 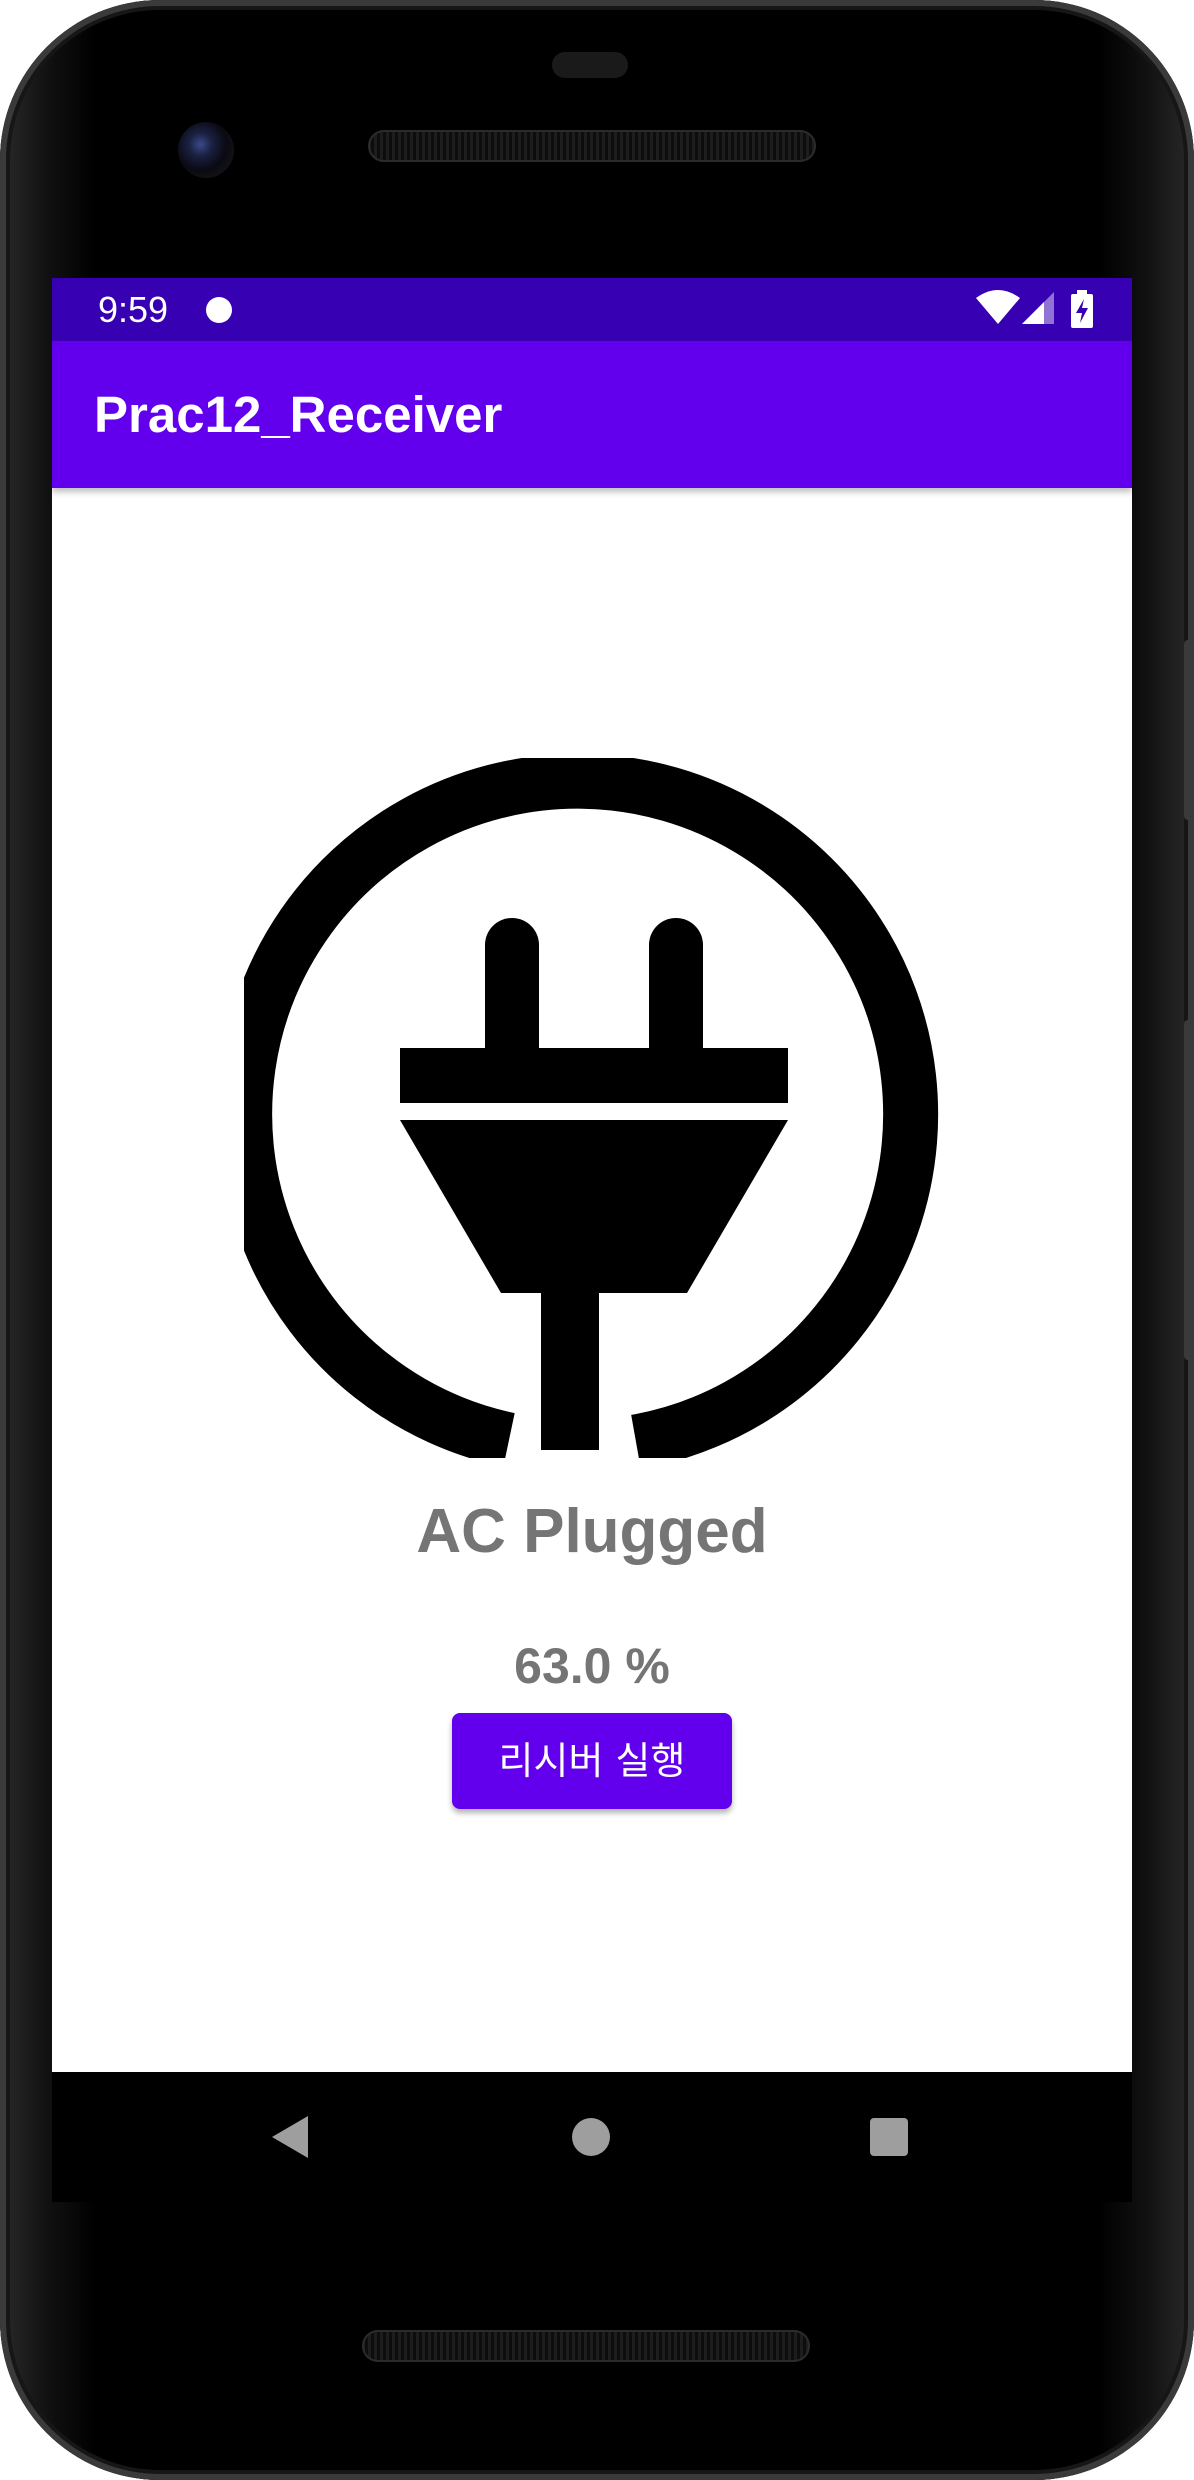 I want to click on back-icon, so click(x=290, y=2137).